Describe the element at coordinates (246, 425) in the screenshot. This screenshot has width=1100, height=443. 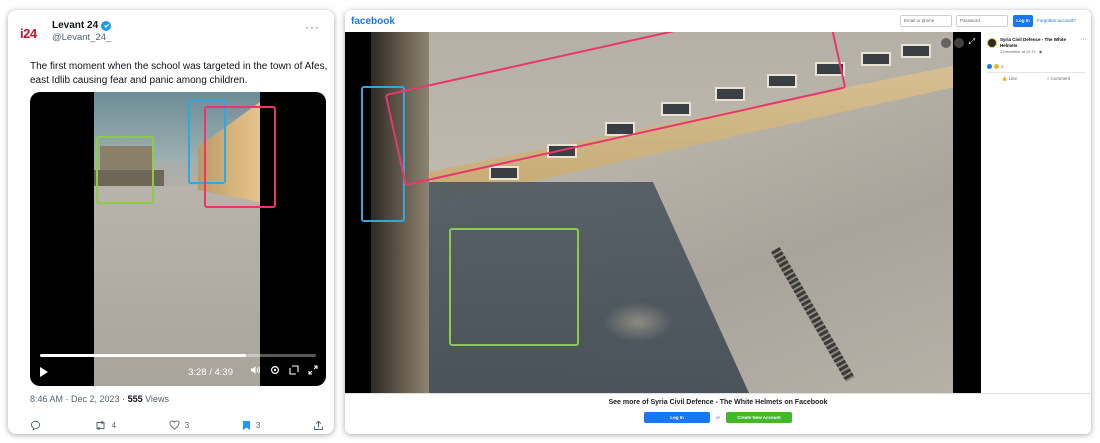
I see `bookmark-icon` at that location.